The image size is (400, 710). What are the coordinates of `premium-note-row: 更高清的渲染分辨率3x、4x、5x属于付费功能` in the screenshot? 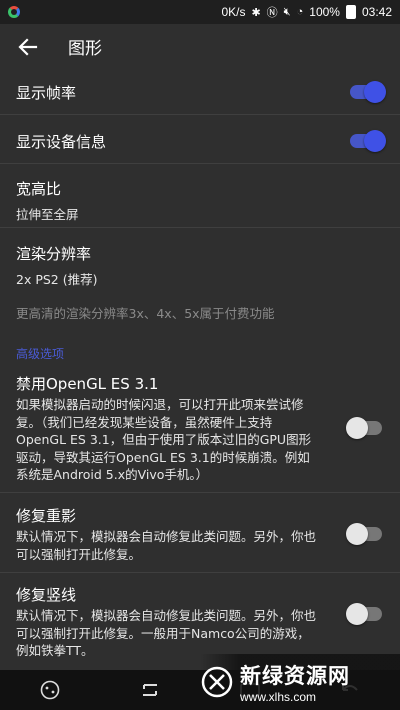 It's located at (200, 312).